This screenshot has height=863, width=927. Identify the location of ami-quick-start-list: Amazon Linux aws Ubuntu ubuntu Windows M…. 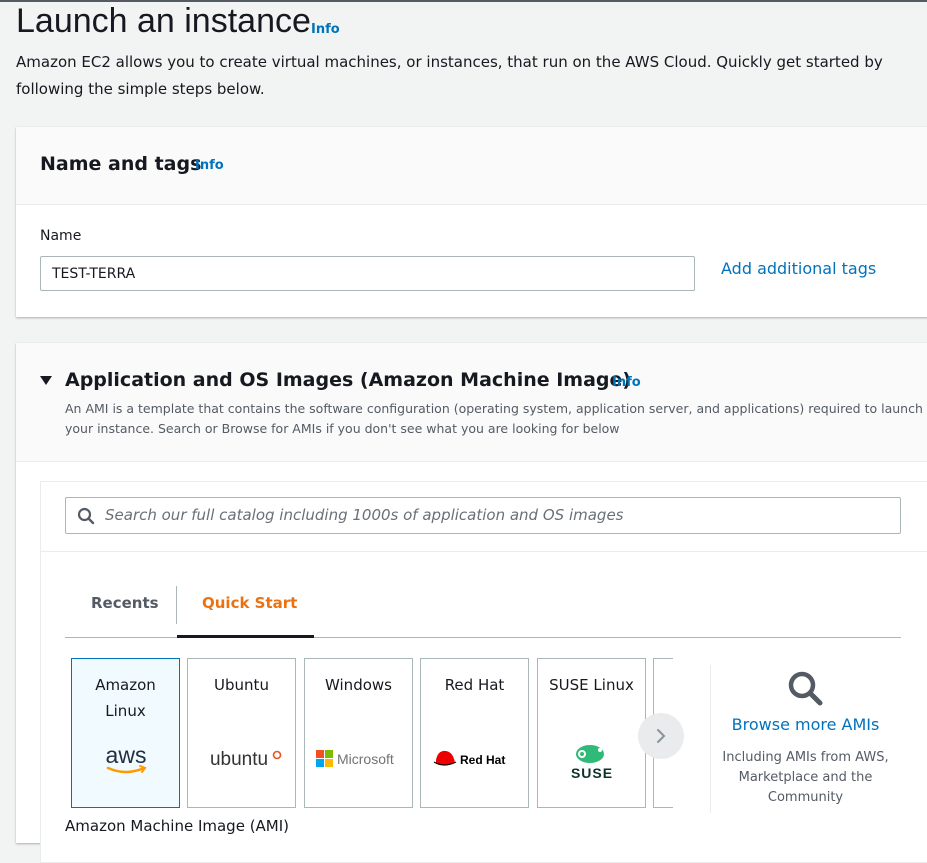
(372, 734).